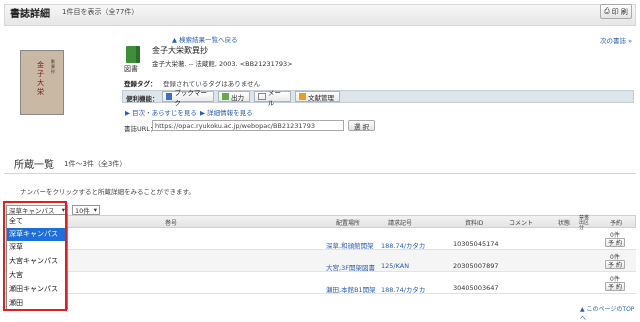  I want to click on print-button: ⎙ 印 刷, so click(616, 11).